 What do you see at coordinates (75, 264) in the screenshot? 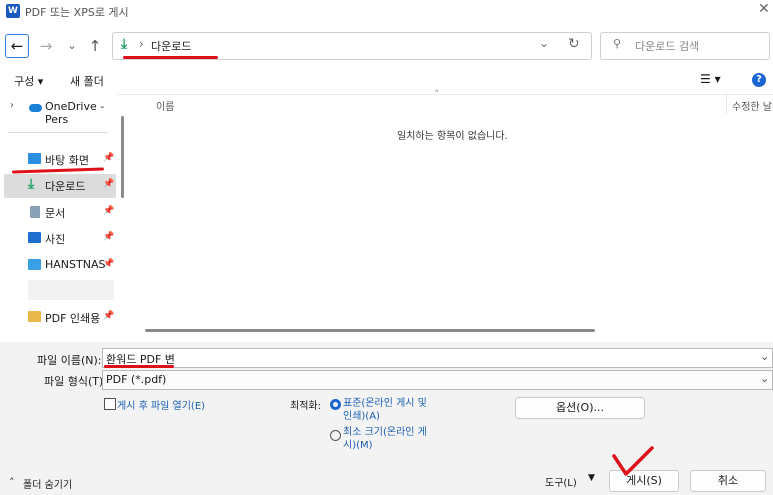
I see `sidebar-item-label: HANSTNAS` at bounding box center [75, 264].